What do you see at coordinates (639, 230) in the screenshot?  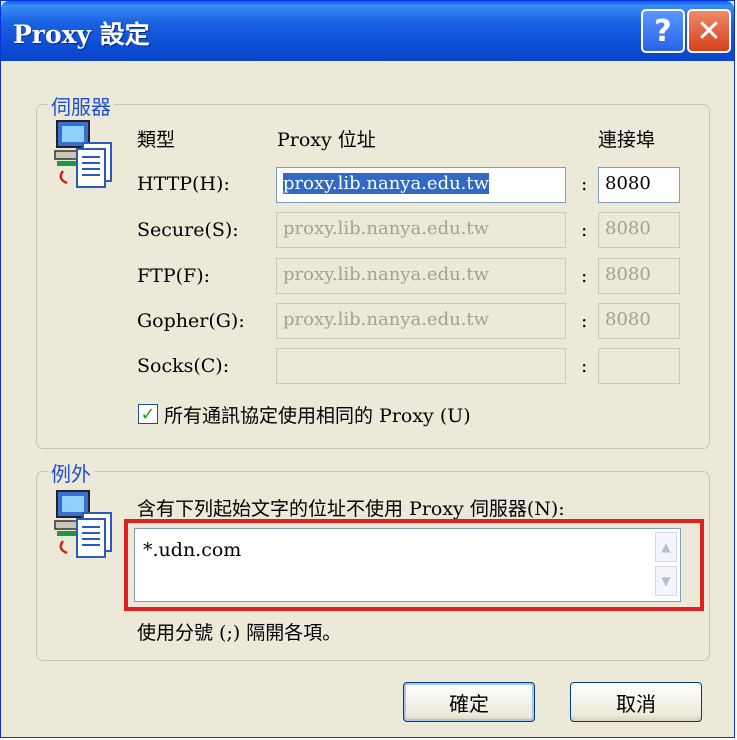 I see `secure-port-input: 8080` at bounding box center [639, 230].